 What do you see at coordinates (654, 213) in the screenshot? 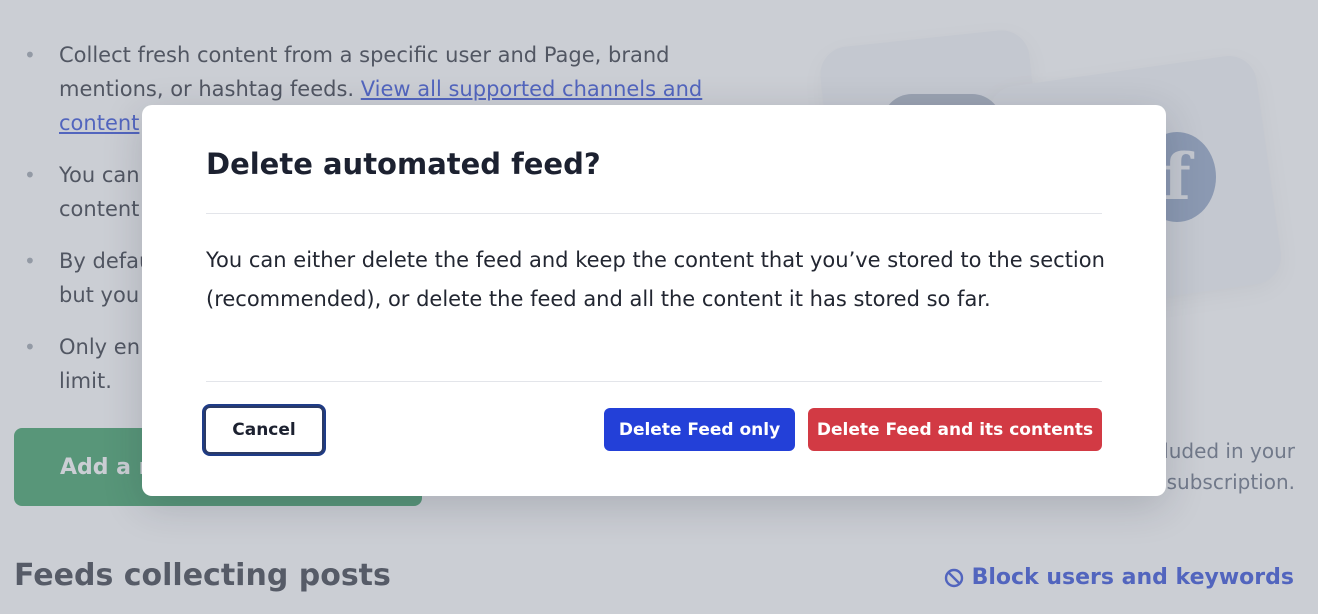
I see `dialog-divider-top` at bounding box center [654, 213].